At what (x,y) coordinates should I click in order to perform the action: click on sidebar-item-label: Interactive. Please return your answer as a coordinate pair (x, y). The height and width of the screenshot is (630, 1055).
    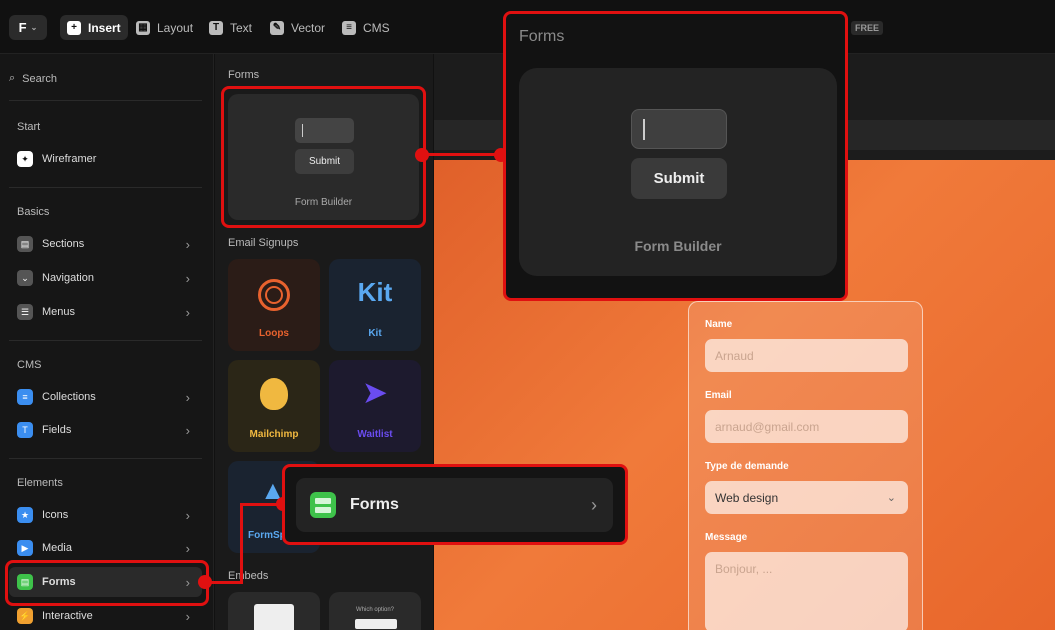
    Looking at the image, I should click on (67, 616).